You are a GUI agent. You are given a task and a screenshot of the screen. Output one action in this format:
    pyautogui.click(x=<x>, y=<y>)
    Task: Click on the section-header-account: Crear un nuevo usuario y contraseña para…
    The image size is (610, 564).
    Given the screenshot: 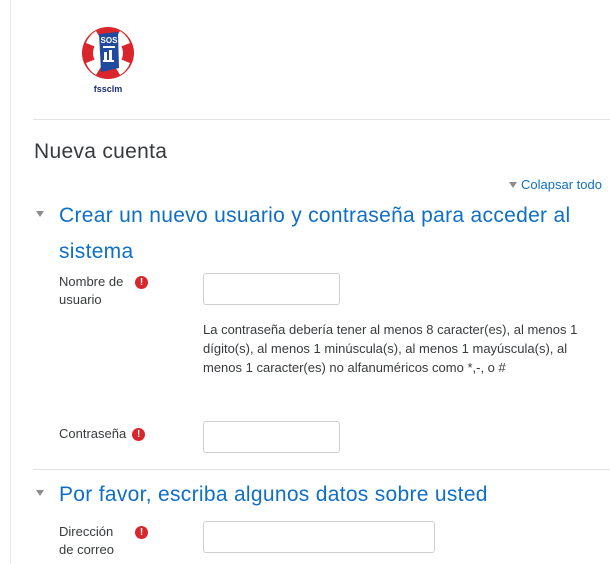 What is the action you would take?
    pyautogui.click(x=316, y=234)
    